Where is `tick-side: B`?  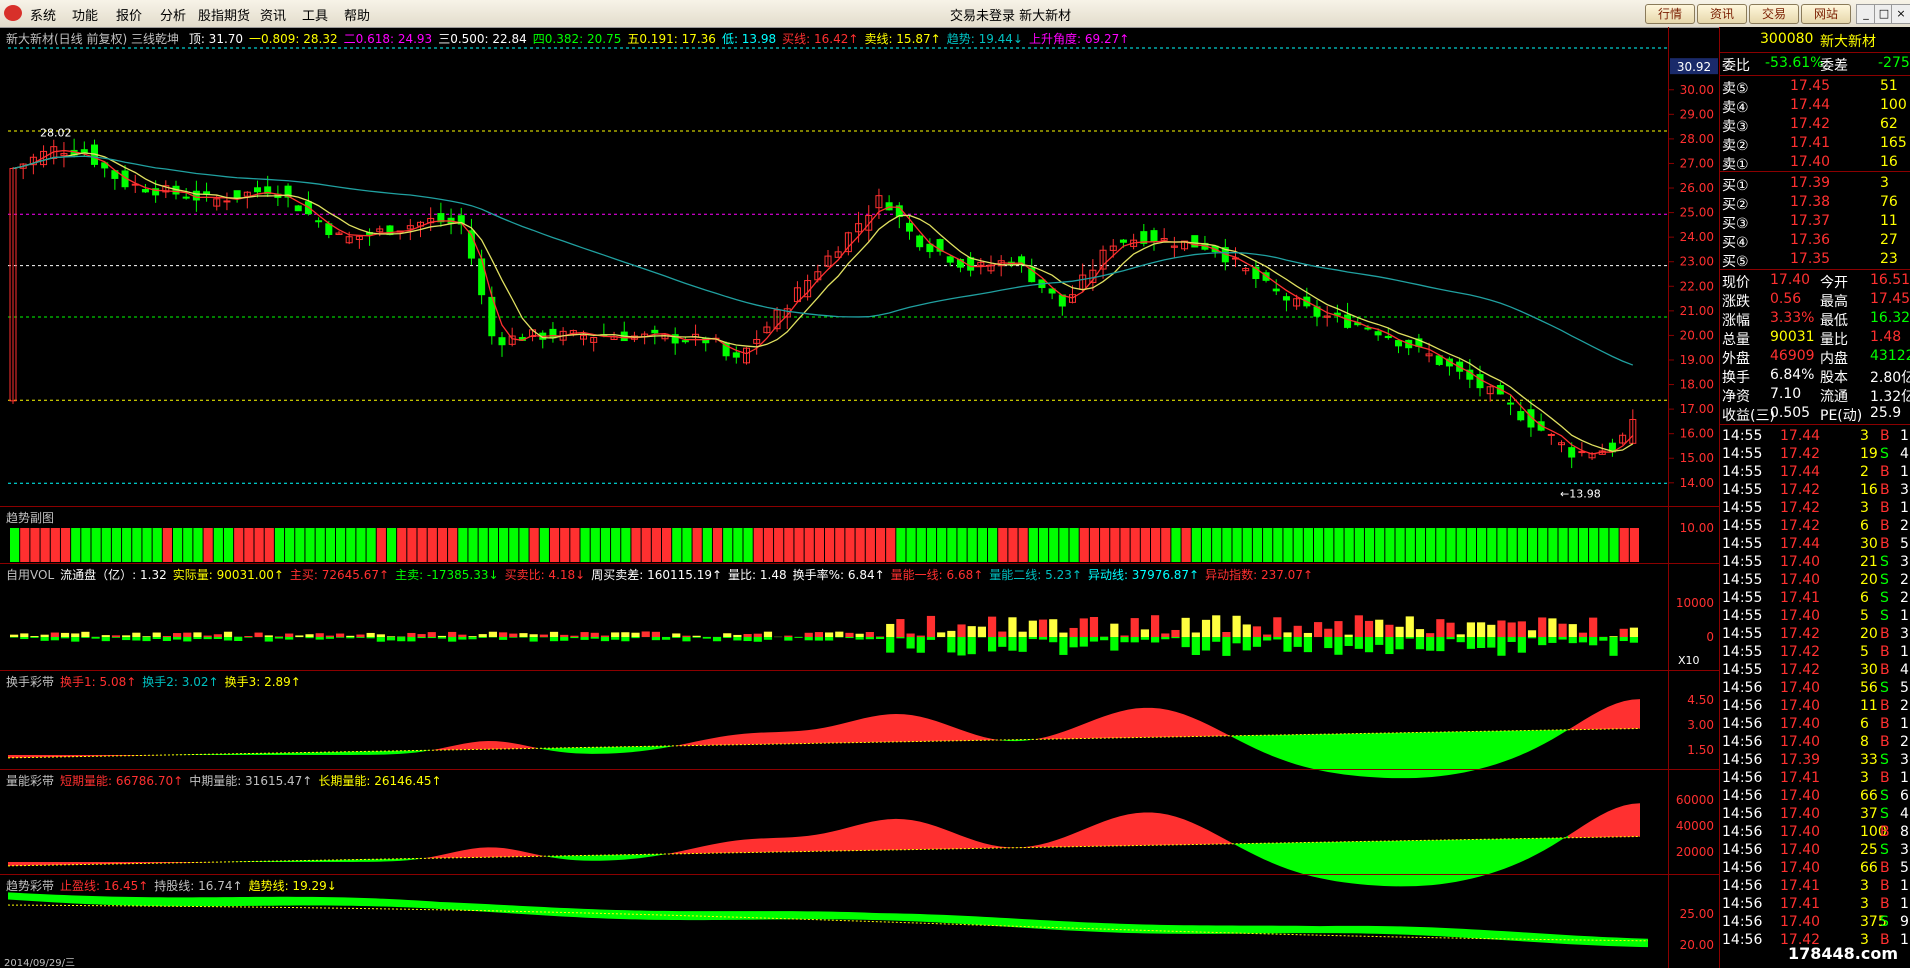 tick-side: B is located at coordinates (1885, 634).